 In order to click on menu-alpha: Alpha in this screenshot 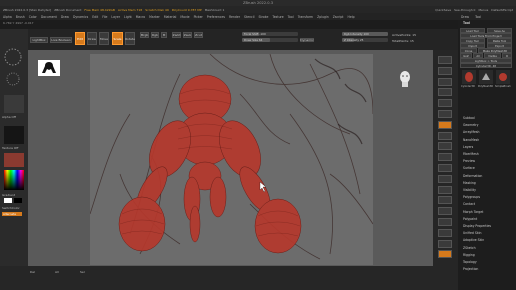, I will do `click(7, 17)`.